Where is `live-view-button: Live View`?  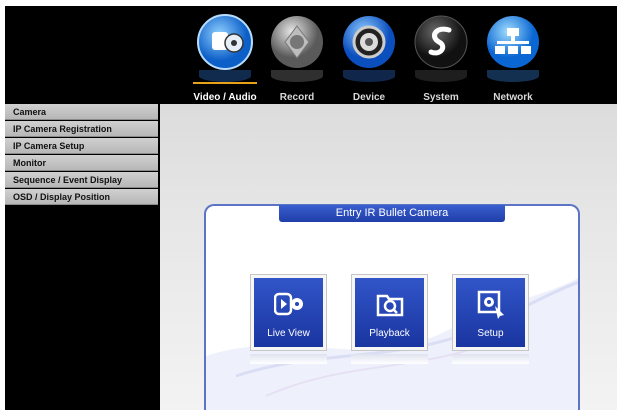 live-view-button: Live View is located at coordinates (288, 312).